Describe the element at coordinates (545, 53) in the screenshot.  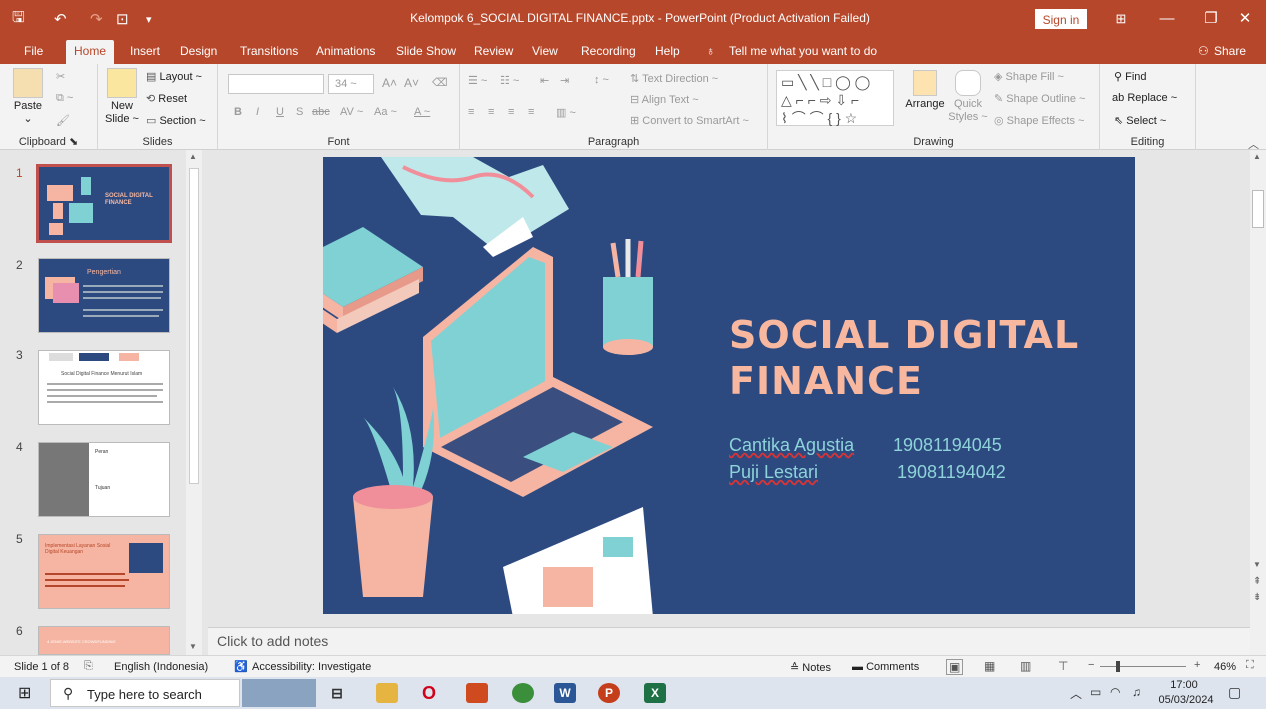
I see `tab-view: View` at that location.